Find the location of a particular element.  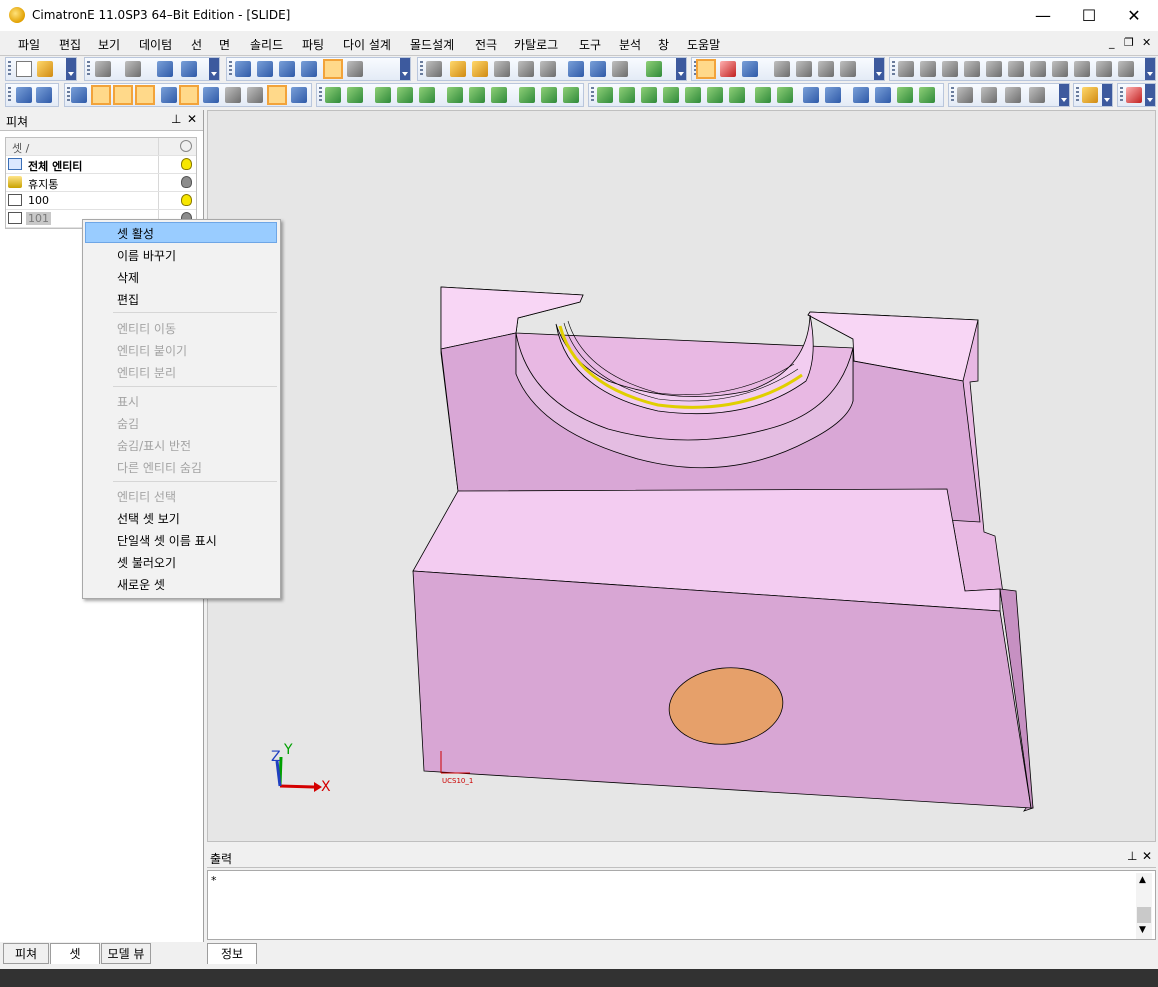

menu-datum: 데이텀 is located at coordinates (155, 44).